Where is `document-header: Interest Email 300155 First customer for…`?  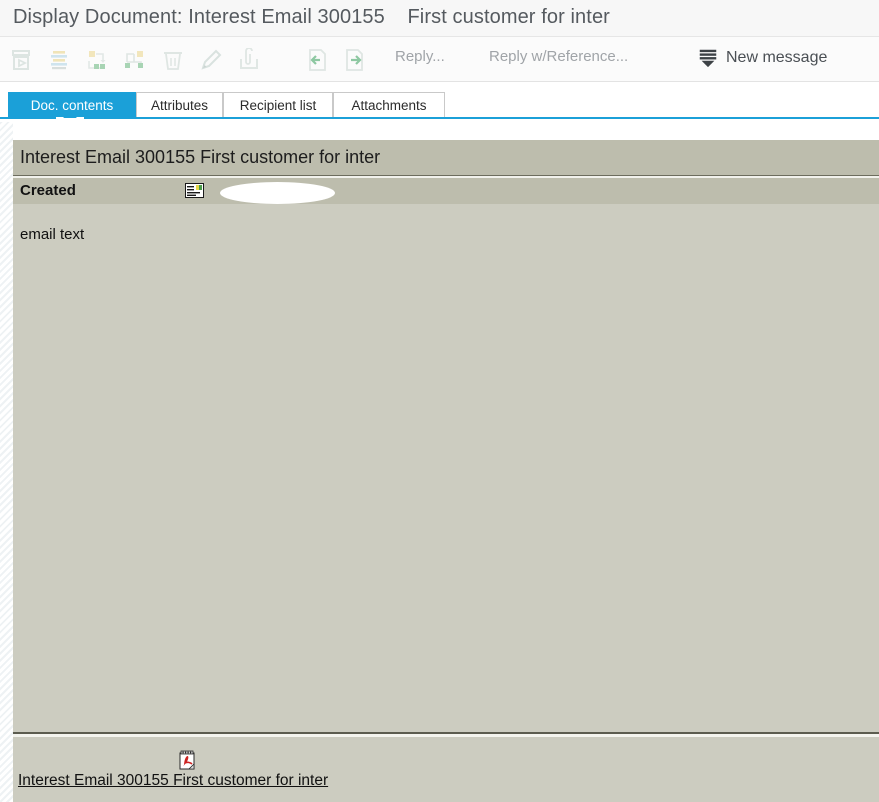
document-header: Interest Email 300155 First customer for… is located at coordinates (446, 157).